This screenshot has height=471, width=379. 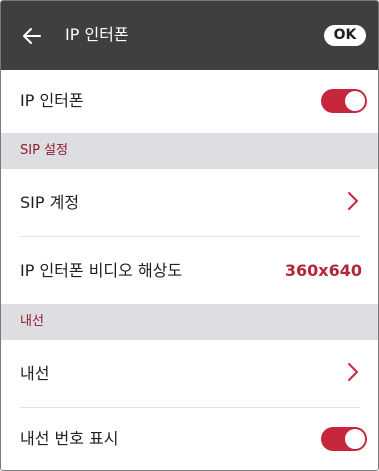 What do you see at coordinates (345, 35) in the screenshot?
I see `ok-button: OK` at bounding box center [345, 35].